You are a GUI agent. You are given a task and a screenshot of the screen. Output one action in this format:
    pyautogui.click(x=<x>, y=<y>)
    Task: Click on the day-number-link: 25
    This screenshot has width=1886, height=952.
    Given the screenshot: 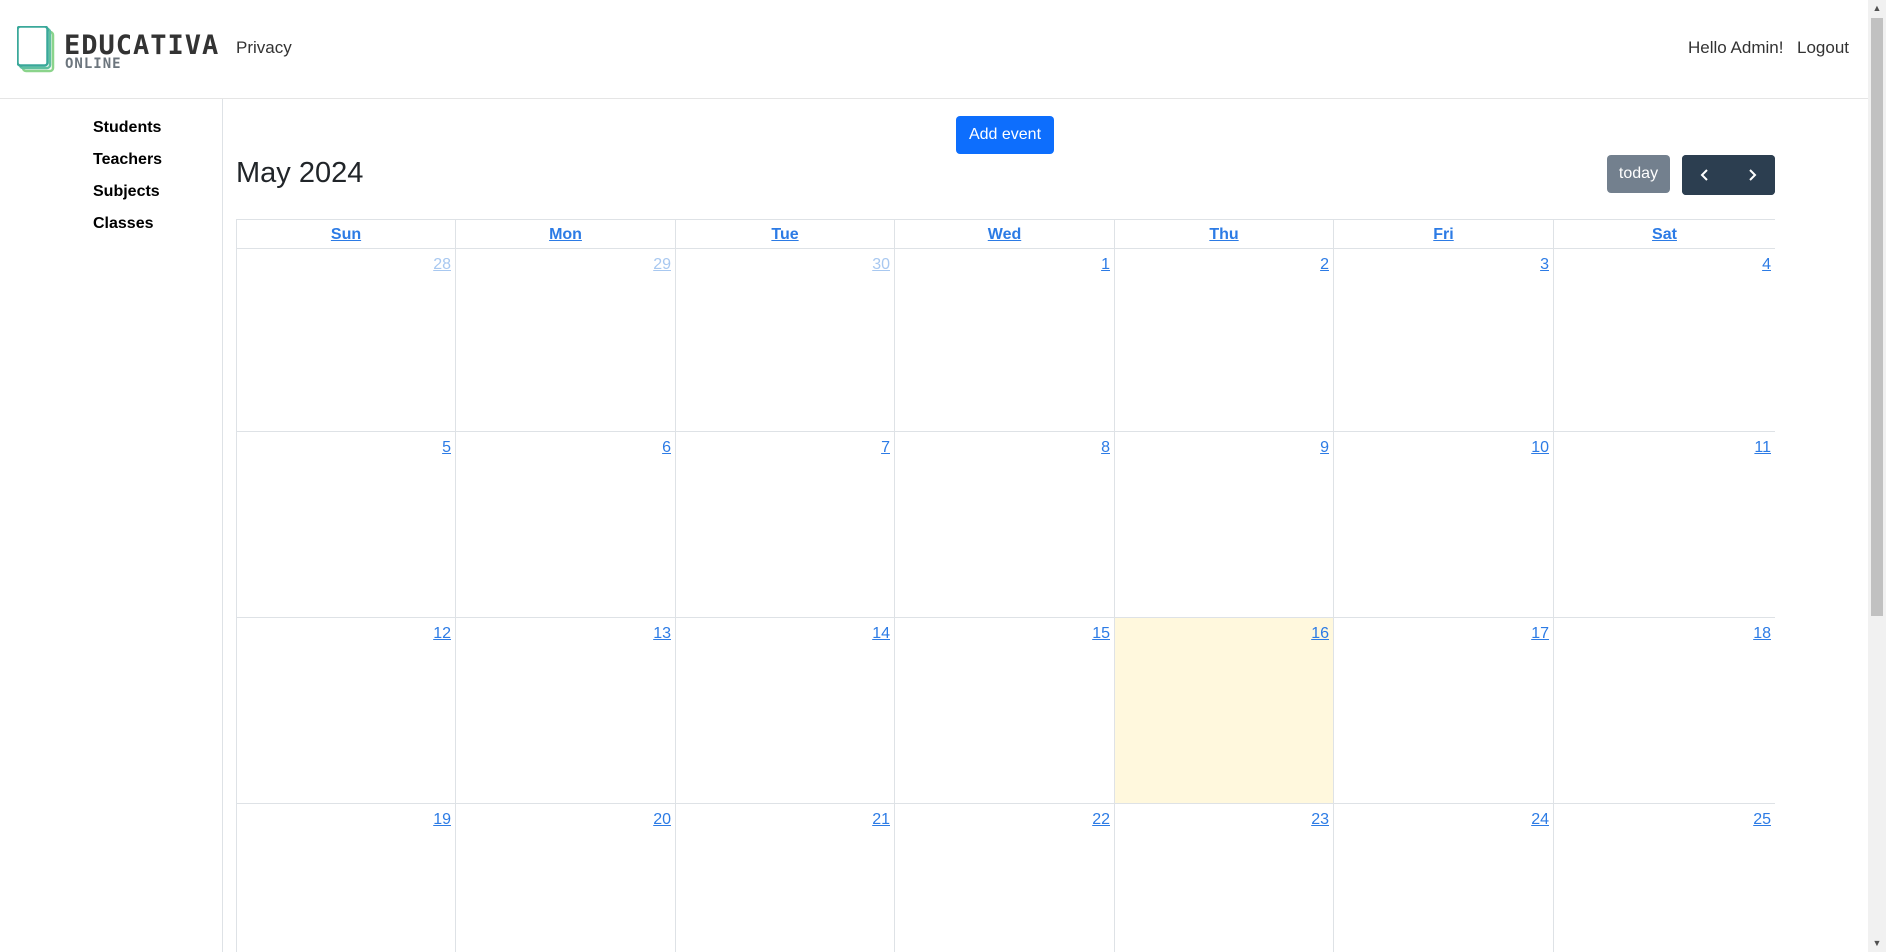 What is the action you would take?
    pyautogui.click(x=1762, y=820)
    